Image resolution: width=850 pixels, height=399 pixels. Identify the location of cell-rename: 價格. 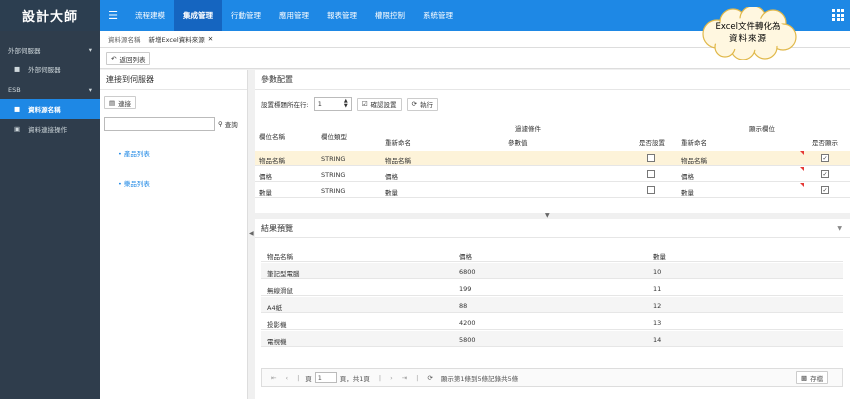
(391, 177).